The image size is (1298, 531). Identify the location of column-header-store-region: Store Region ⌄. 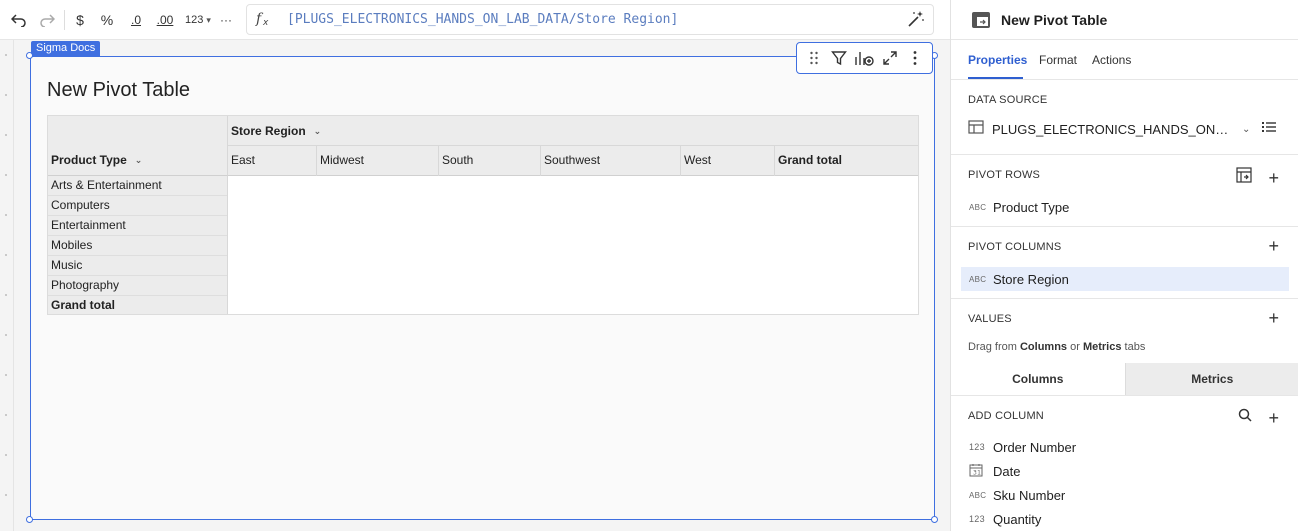
(276, 131).